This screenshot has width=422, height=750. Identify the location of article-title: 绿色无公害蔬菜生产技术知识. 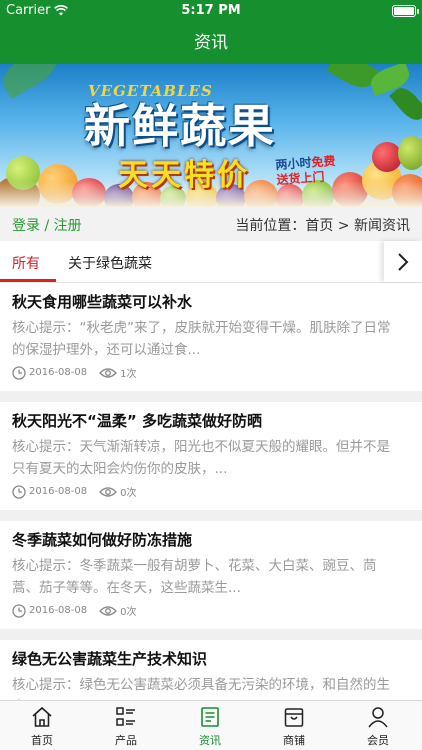
(110, 659).